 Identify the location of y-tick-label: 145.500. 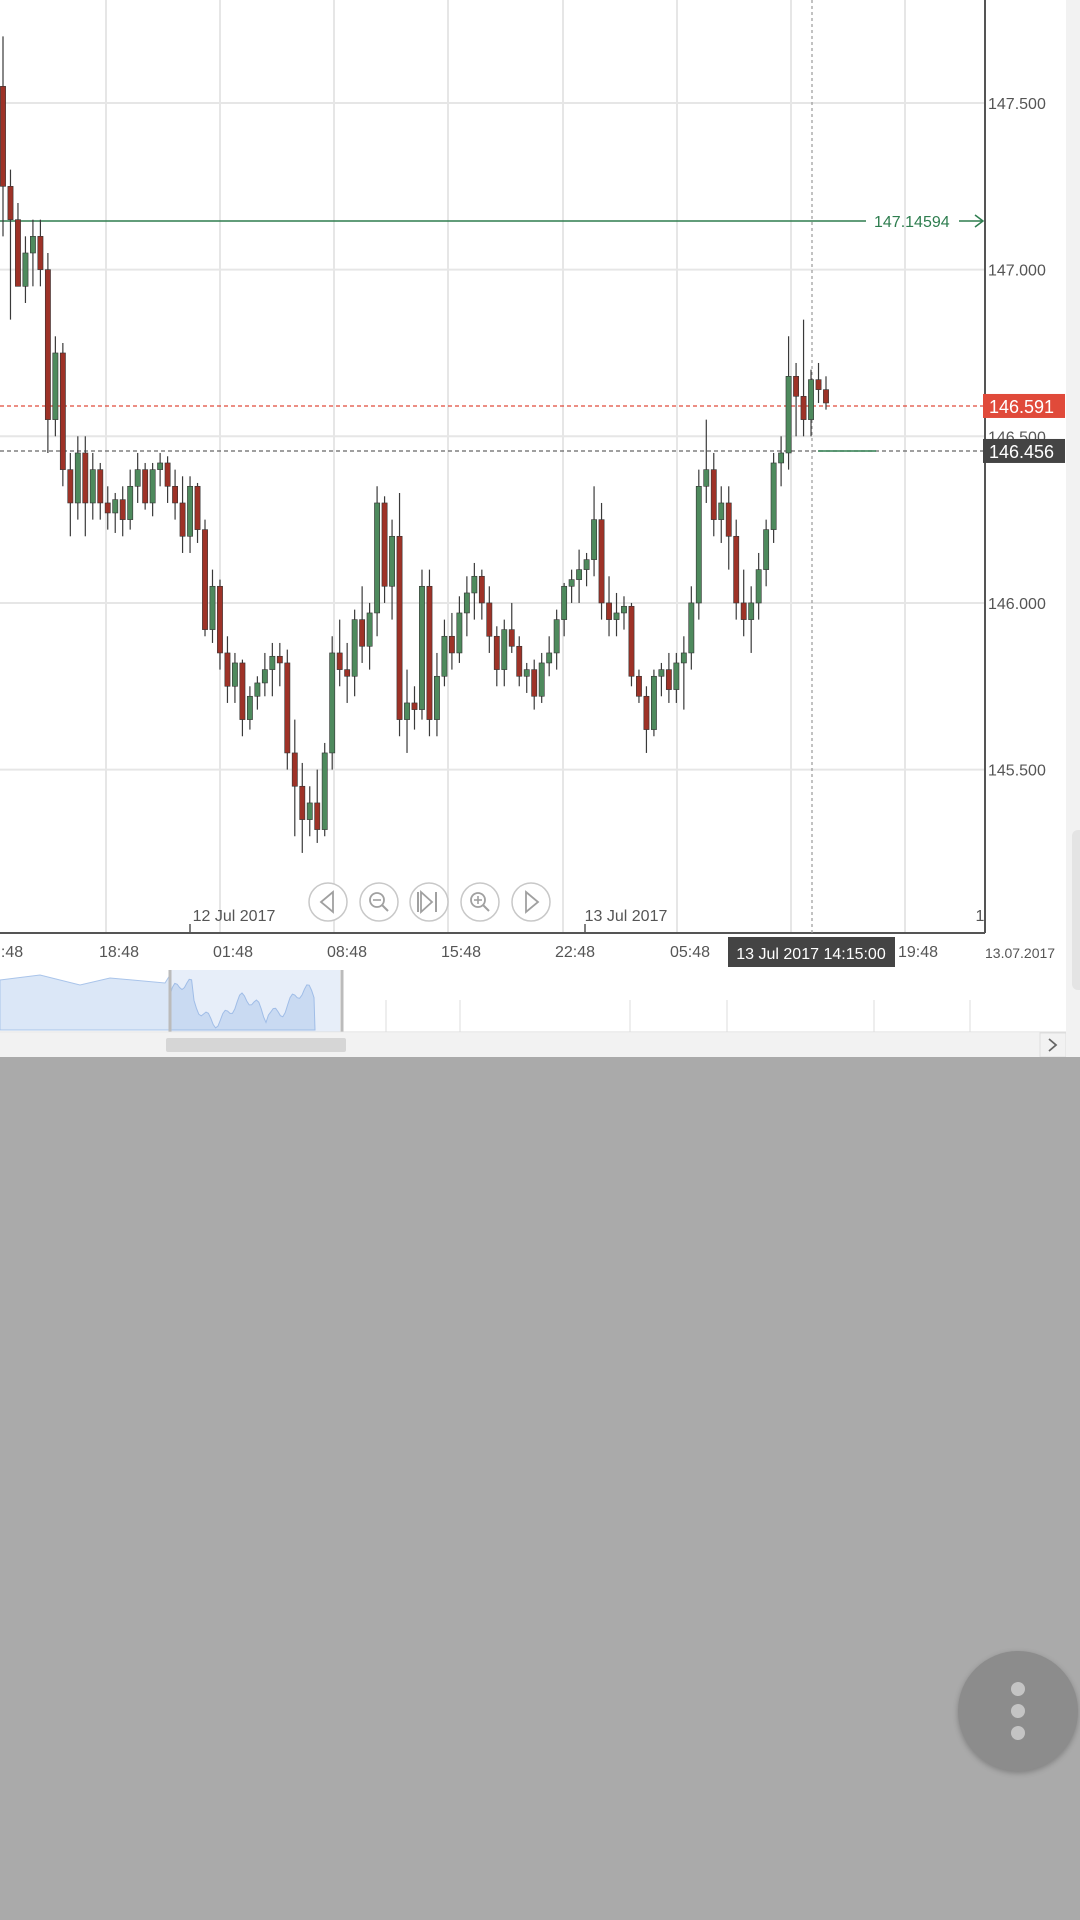
(1017, 771).